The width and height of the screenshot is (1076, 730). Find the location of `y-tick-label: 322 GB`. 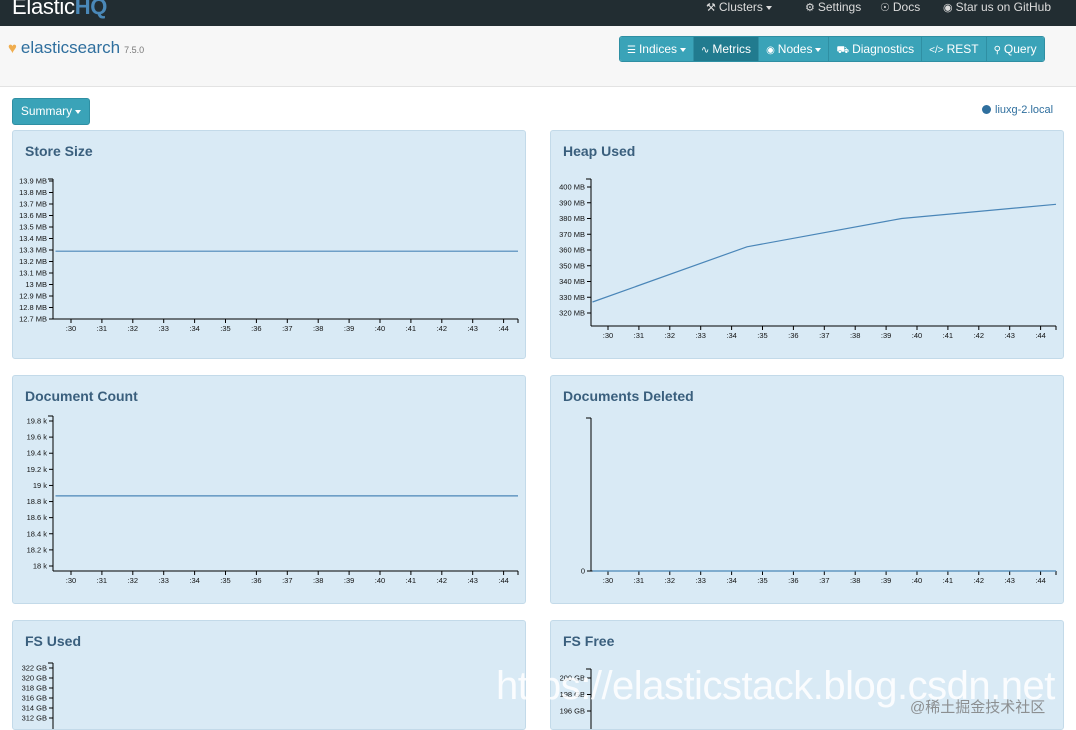

y-tick-label: 322 GB is located at coordinates (34, 668).